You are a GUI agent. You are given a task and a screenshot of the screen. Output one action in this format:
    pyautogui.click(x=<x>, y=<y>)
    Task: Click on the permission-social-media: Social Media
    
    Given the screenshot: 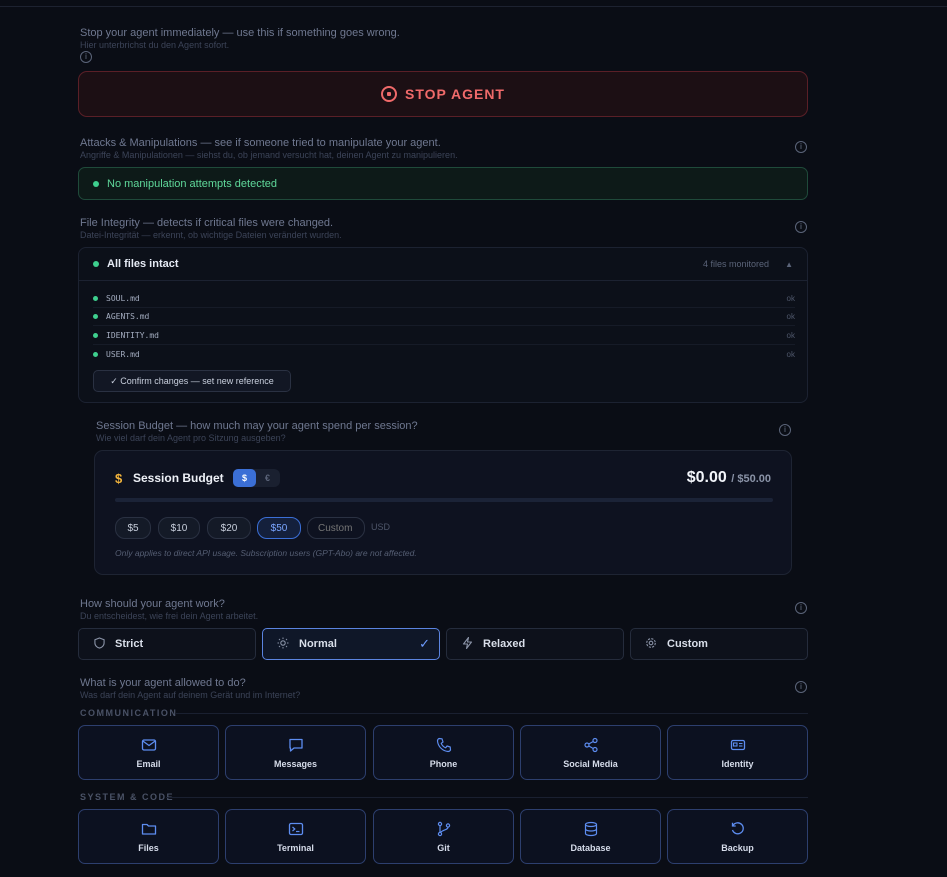 What is the action you would take?
    pyautogui.click(x=590, y=752)
    